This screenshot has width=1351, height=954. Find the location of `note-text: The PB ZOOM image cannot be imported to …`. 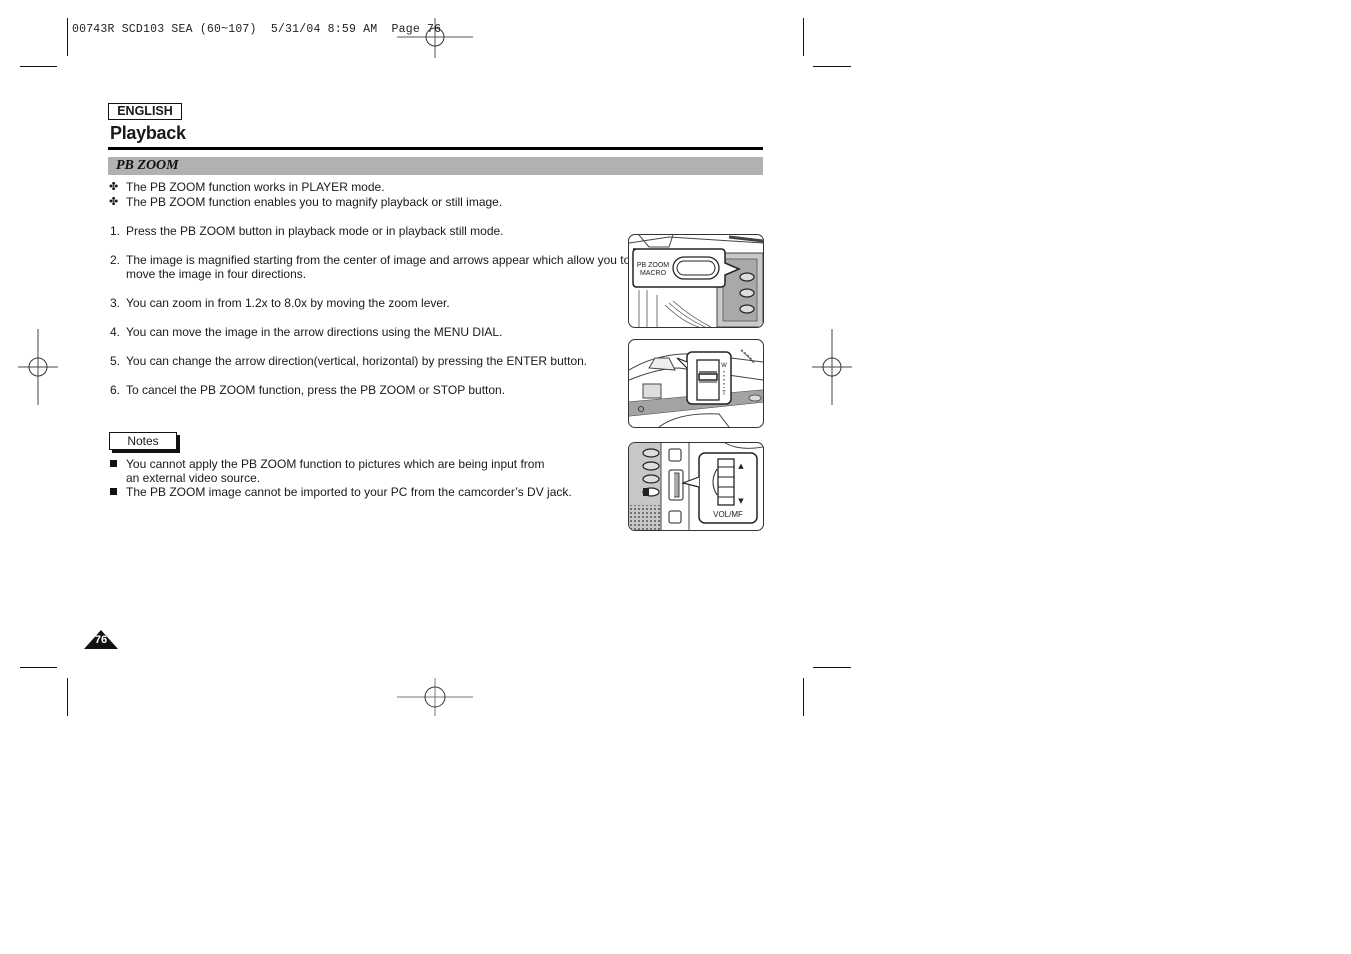

note-text: The PB ZOOM image cannot be imported to … is located at coordinates (349, 492).